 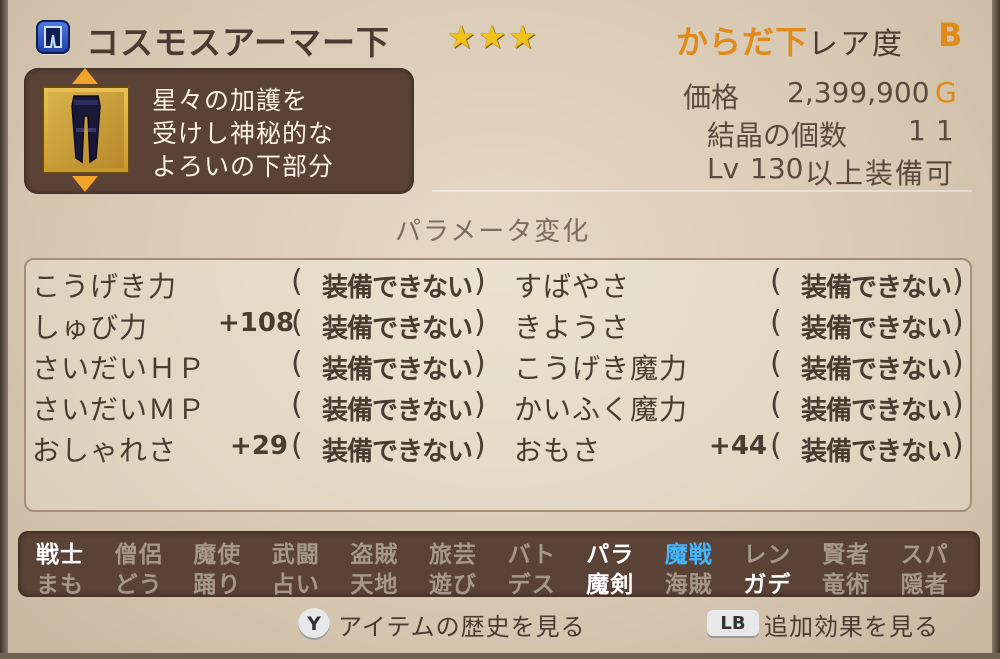 What do you see at coordinates (767, 555) in the screenshot?
I see `job-row1-9: レン` at bounding box center [767, 555].